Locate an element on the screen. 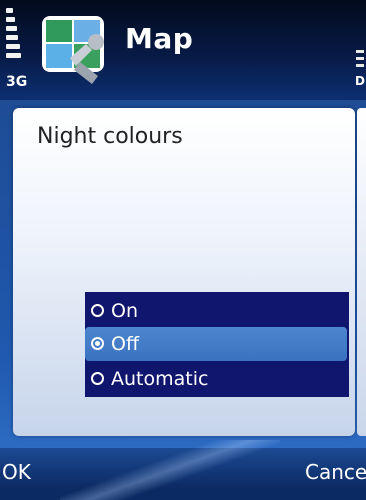  app-title: Map is located at coordinates (159, 38).